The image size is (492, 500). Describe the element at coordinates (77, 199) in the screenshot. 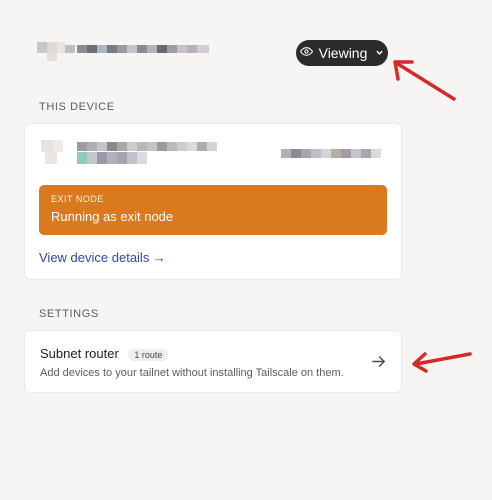

I see `exit-node-label: EXIT NODE` at that location.